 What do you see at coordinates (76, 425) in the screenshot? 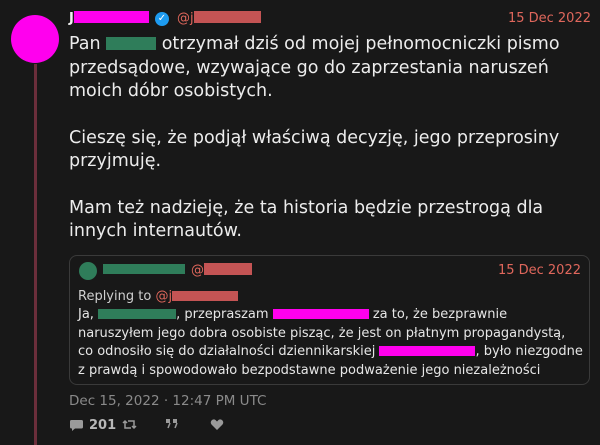
I see `comment-icon` at bounding box center [76, 425].